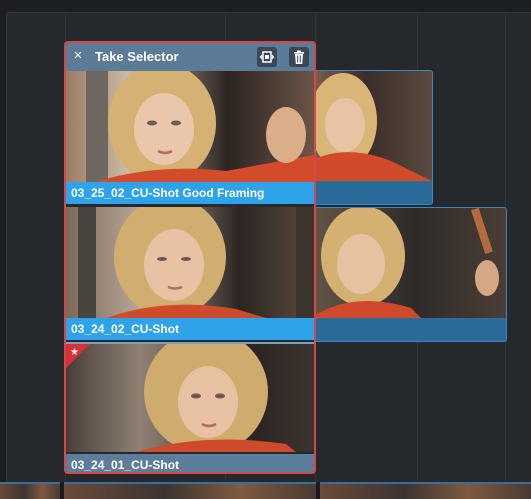 The image size is (531, 499). What do you see at coordinates (78, 56) in the screenshot?
I see `close-icon: ×` at bounding box center [78, 56].